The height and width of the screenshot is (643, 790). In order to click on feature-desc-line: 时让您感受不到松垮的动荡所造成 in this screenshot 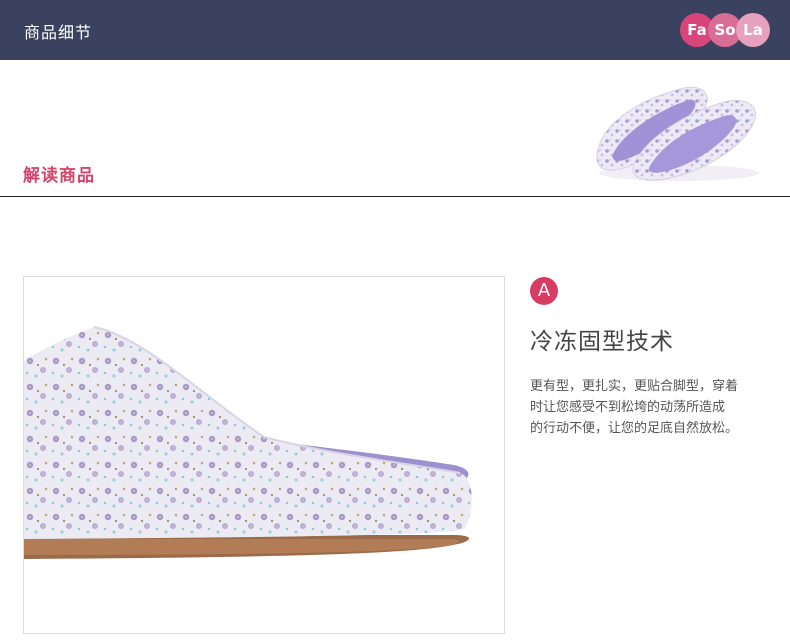, I will do `click(628, 407)`.